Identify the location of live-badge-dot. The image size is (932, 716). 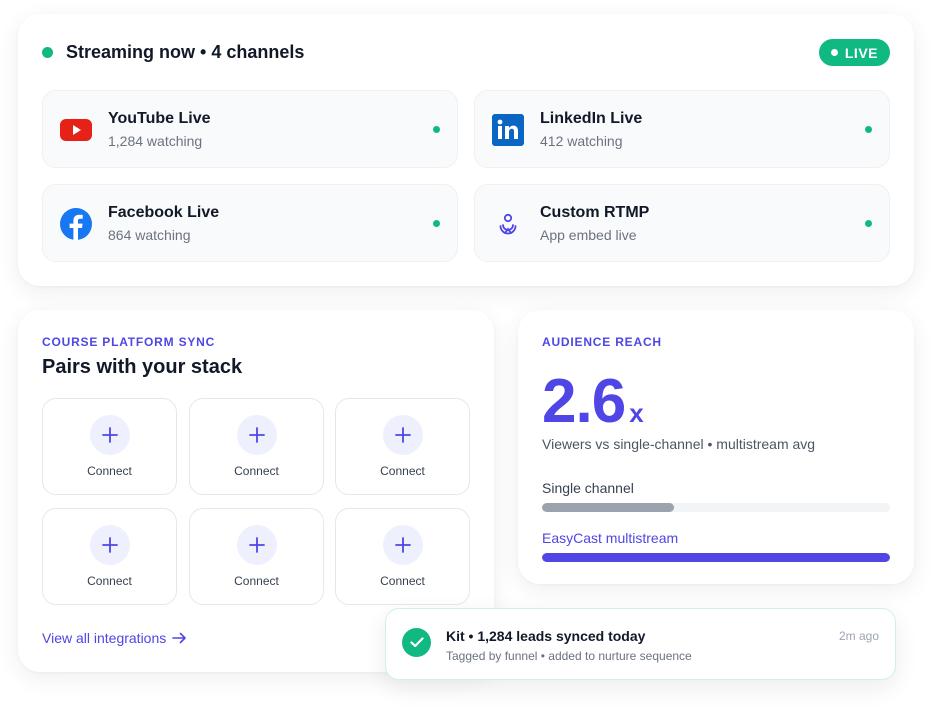
(834, 52).